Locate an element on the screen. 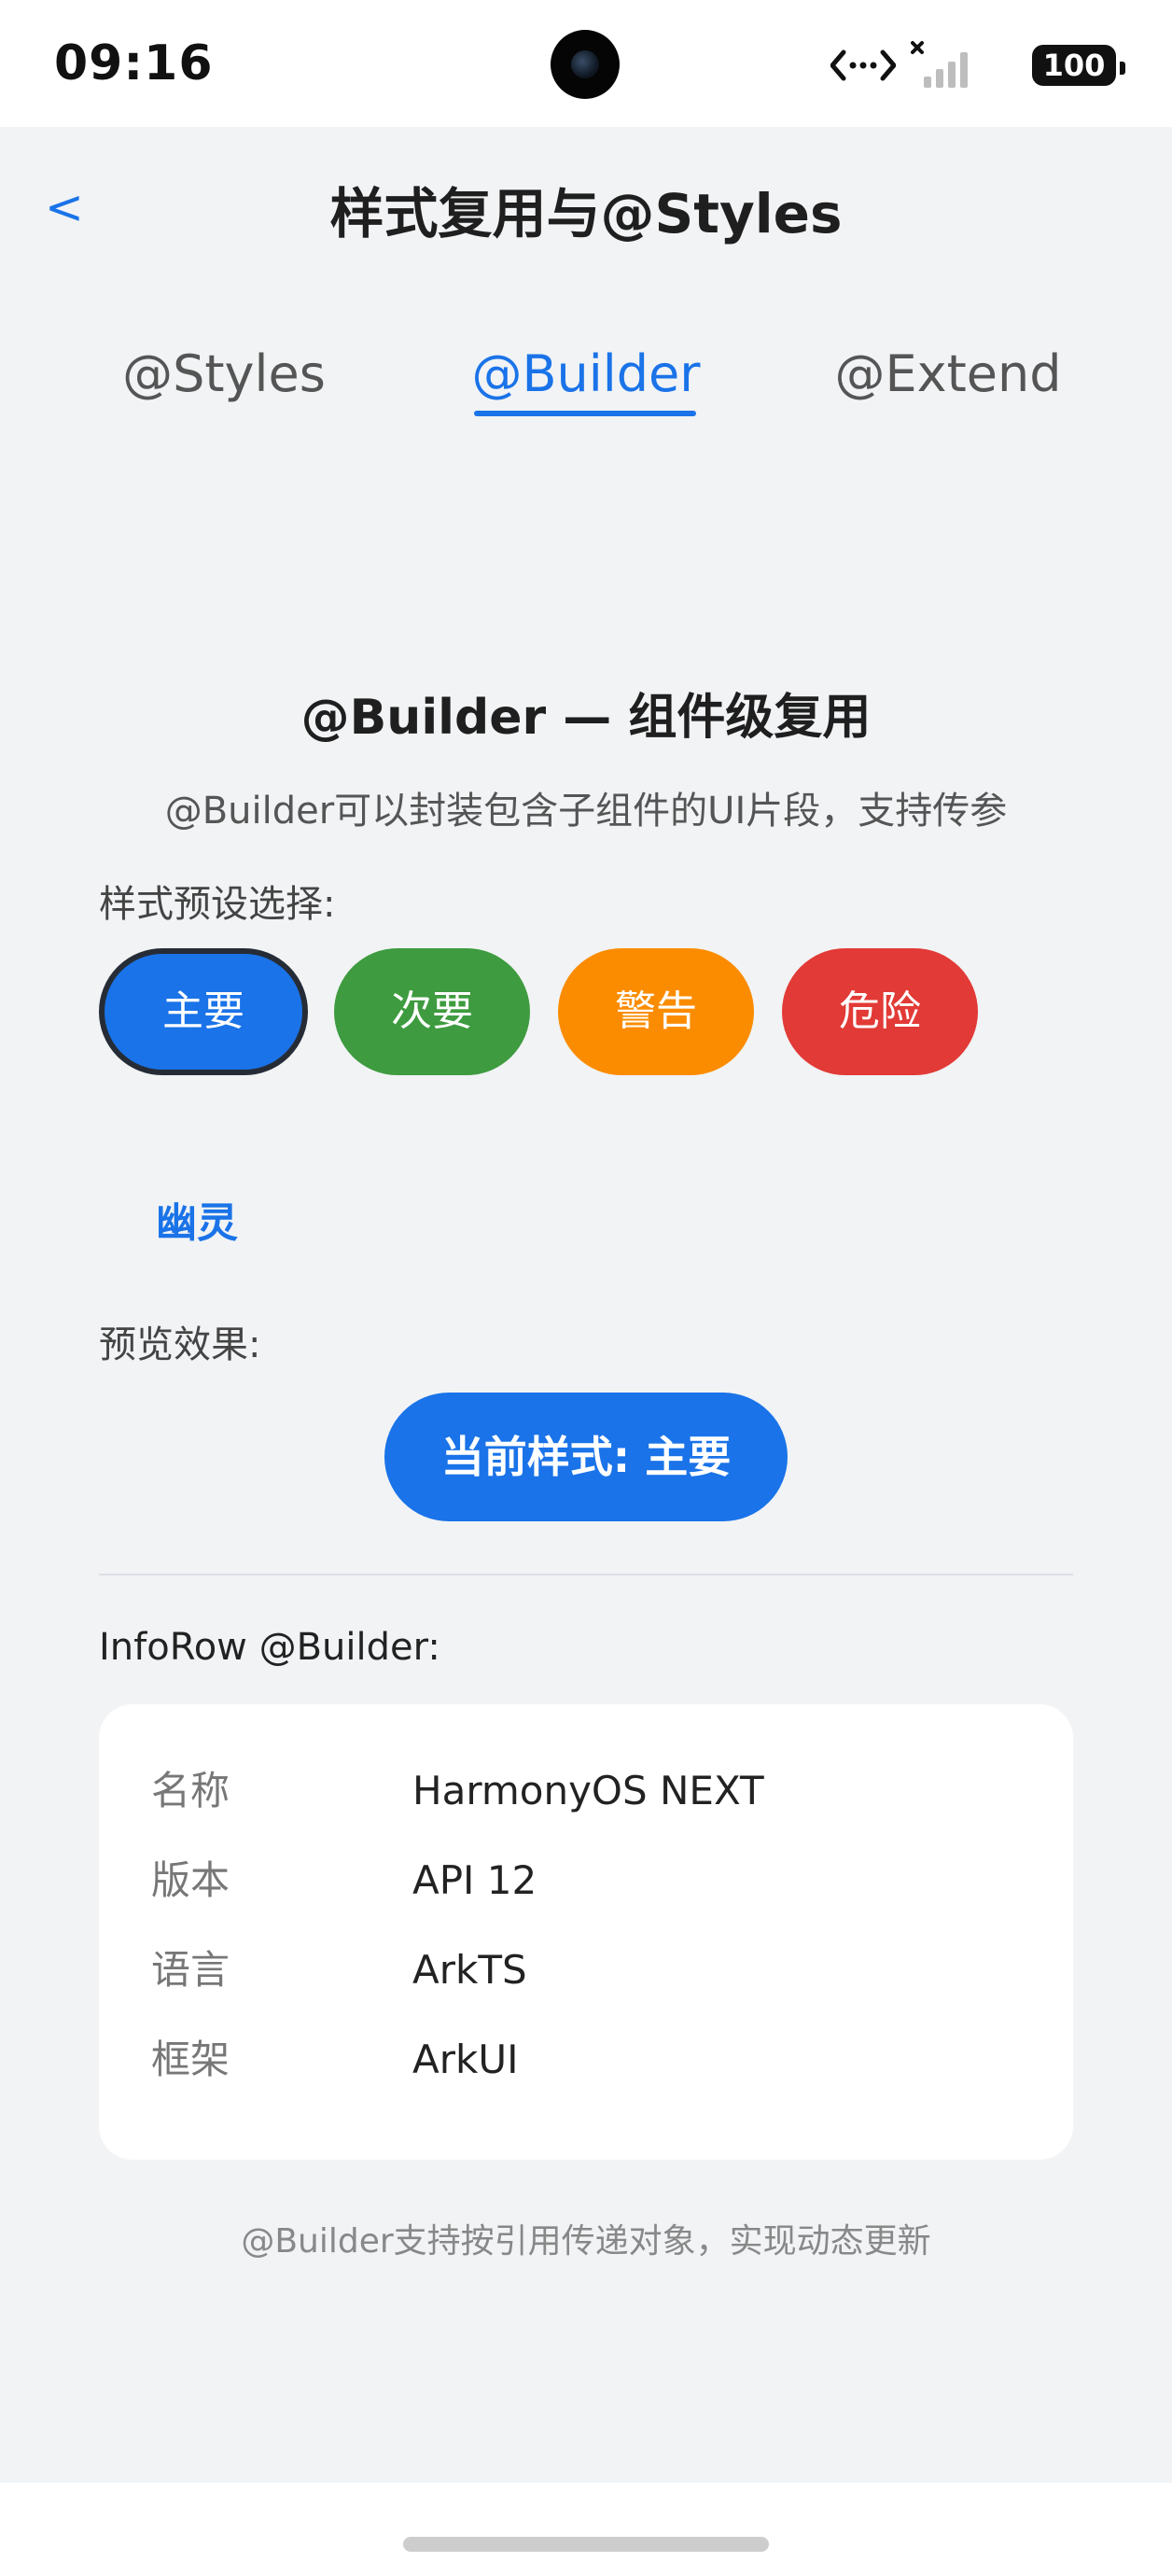 This screenshot has height=2576, width=1172. camera-lens is located at coordinates (585, 64).